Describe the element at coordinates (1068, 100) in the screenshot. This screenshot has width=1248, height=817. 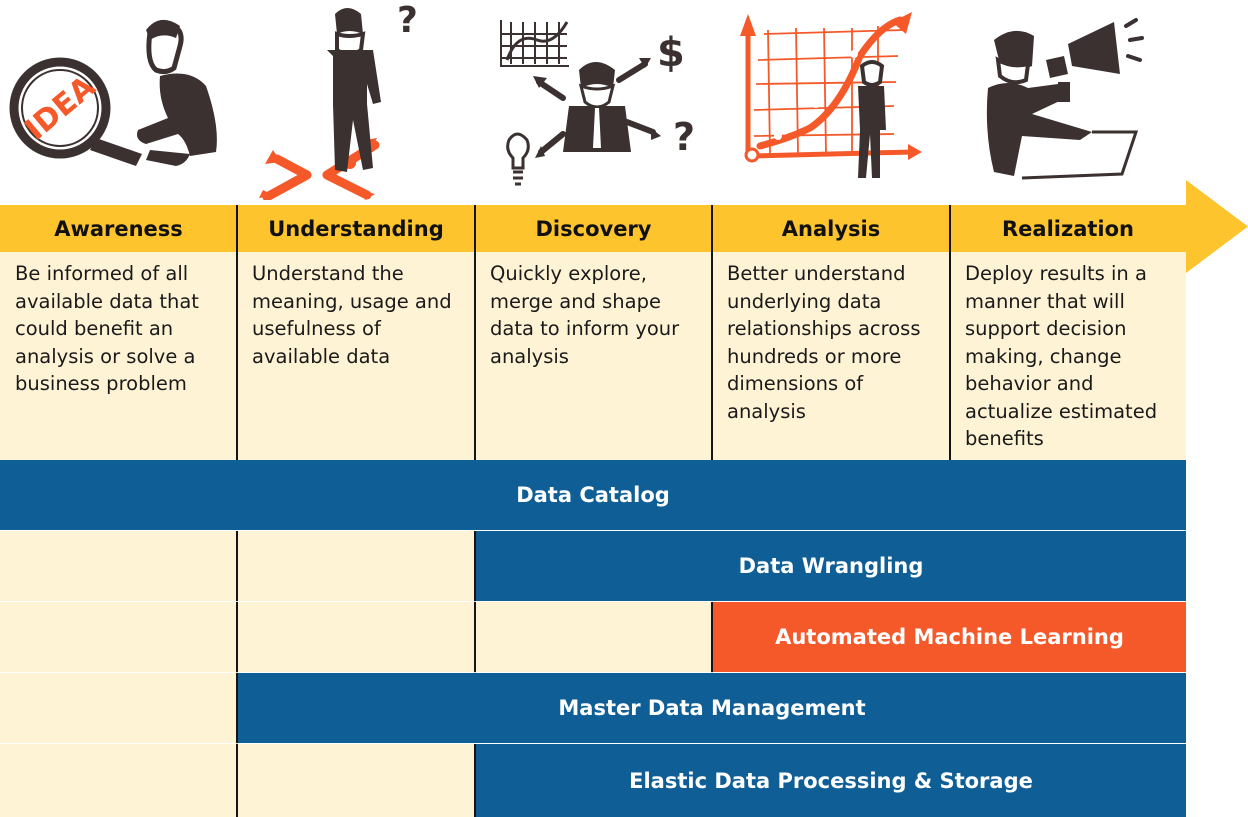
I see `megaphone-person-icon` at that location.